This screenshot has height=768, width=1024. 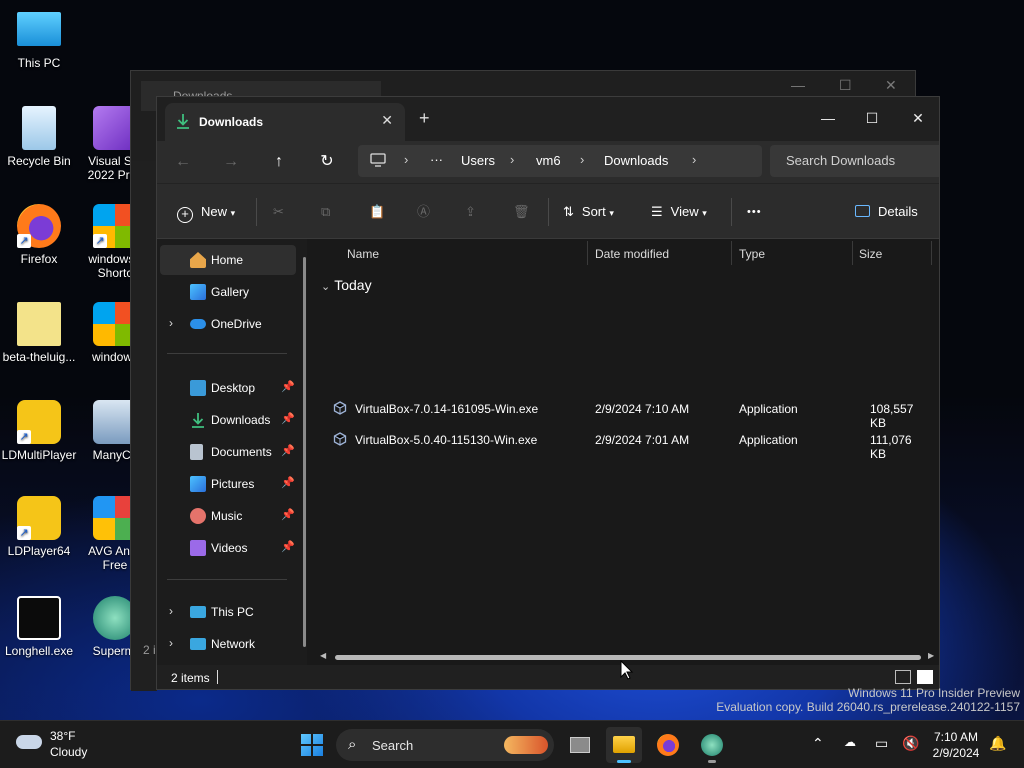 What do you see at coordinates (436, 159) in the screenshot?
I see `breadcrumb-overflow: ···` at bounding box center [436, 159].